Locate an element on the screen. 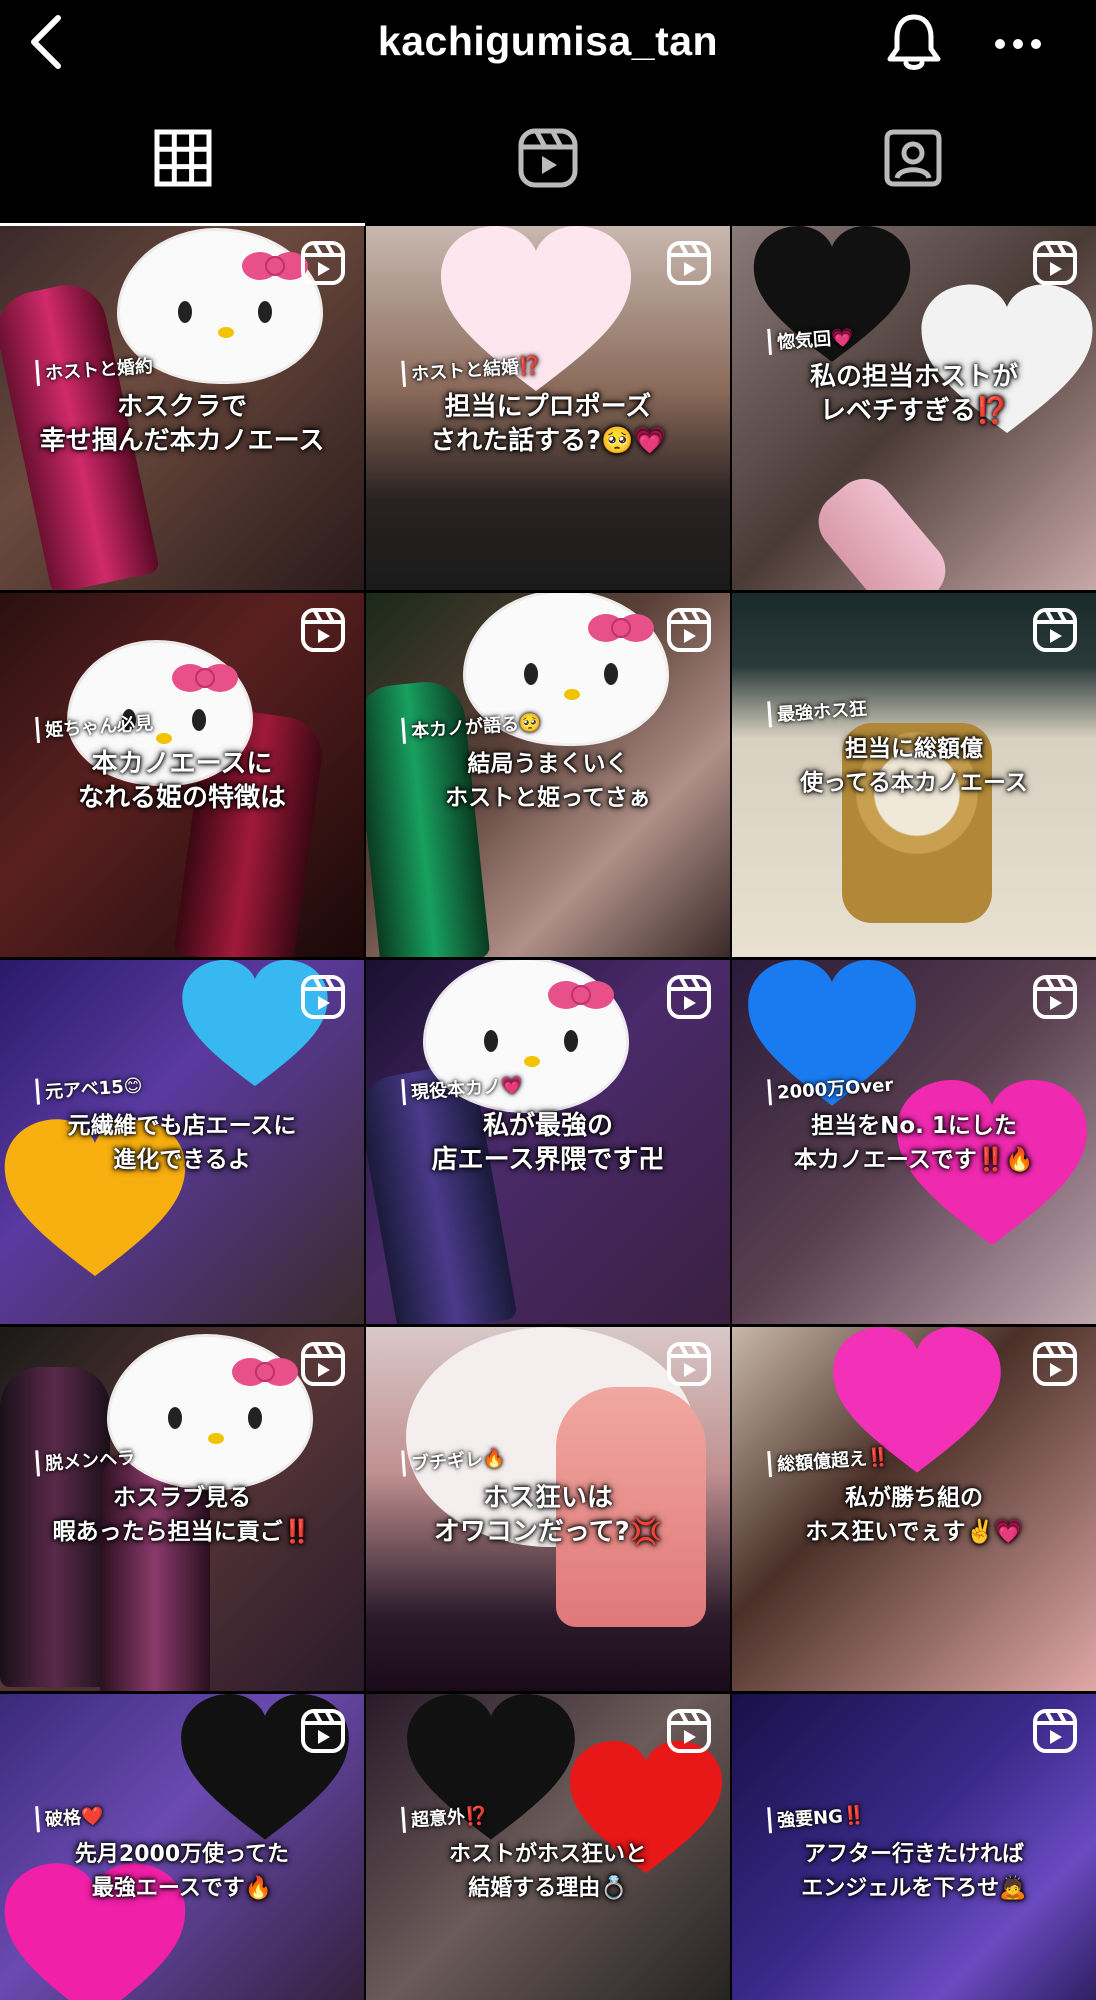 This screenshot has width=1096, height=2000. tab-tagged is located at coordinates (913, 158).